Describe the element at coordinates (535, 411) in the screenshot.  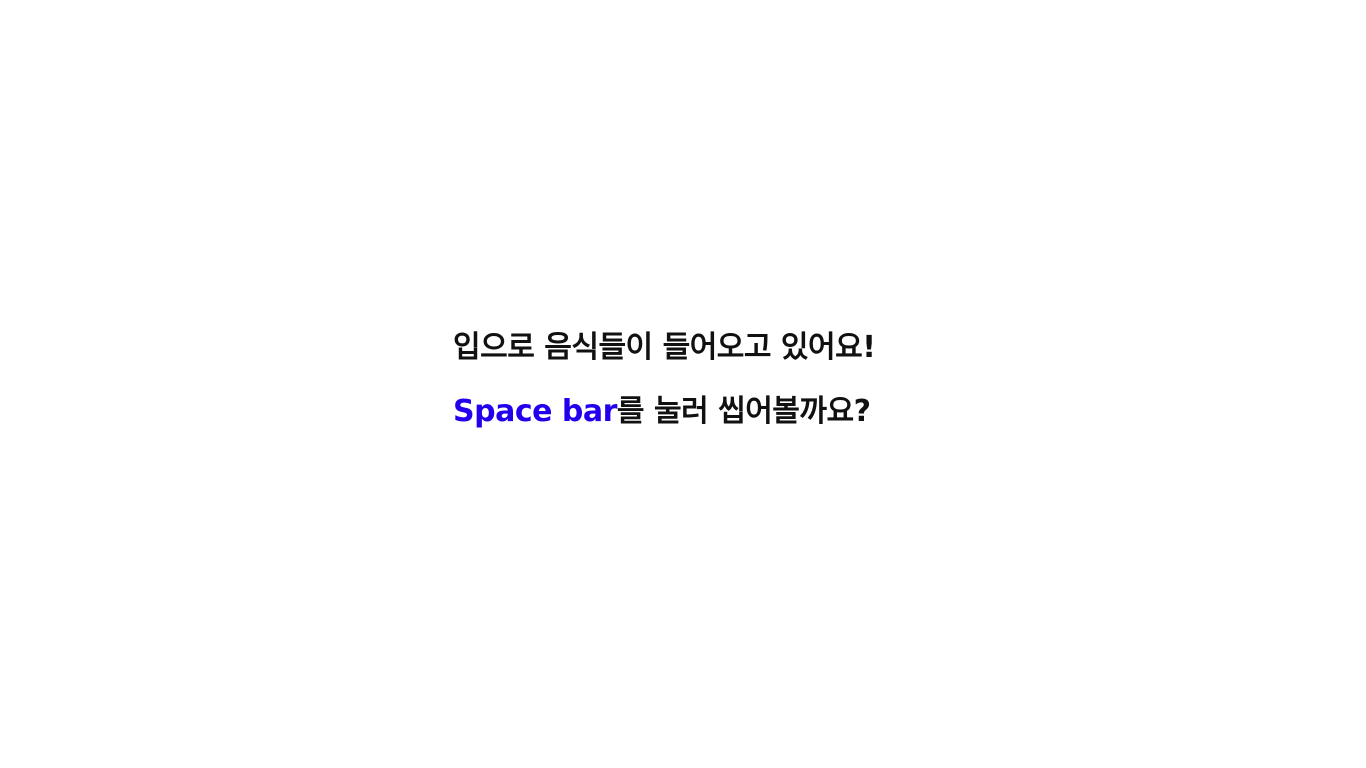
I see `space-bar-key-label: Space bar` at that location.